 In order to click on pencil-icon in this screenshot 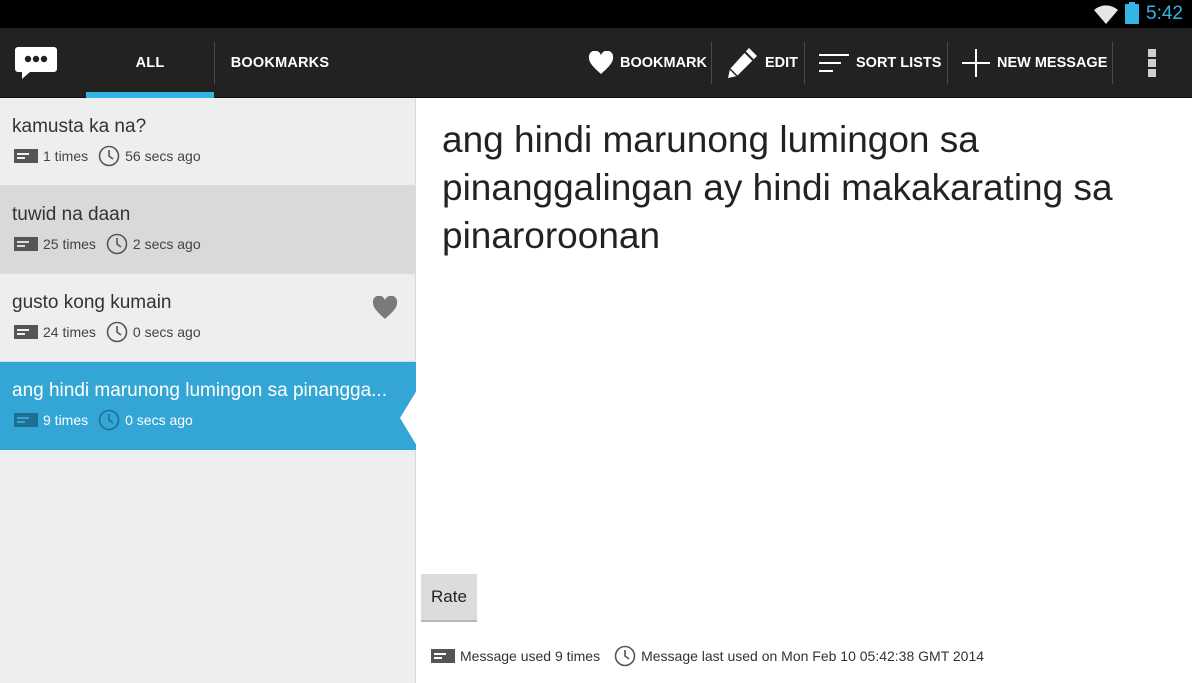, I will do `click(742, 63)`.